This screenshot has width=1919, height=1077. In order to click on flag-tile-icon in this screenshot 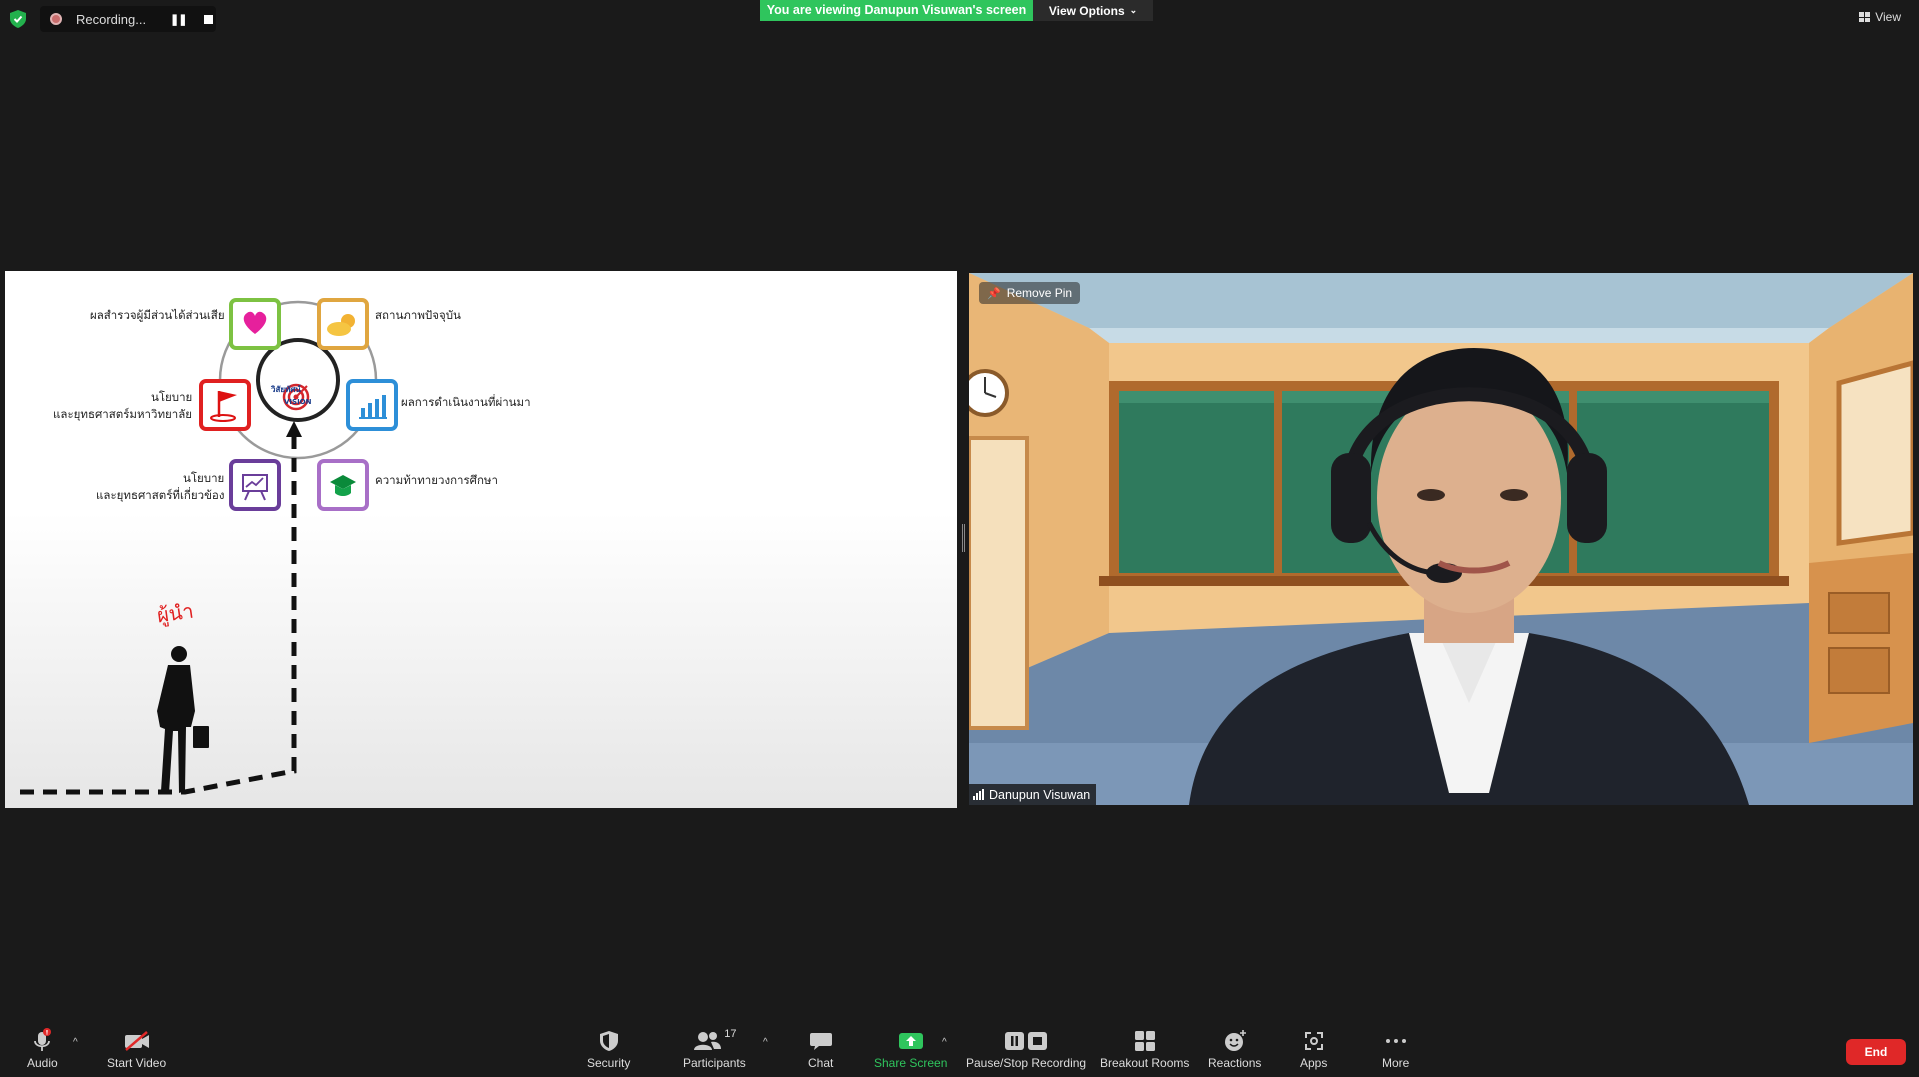, I will do `click(225, 405)`.